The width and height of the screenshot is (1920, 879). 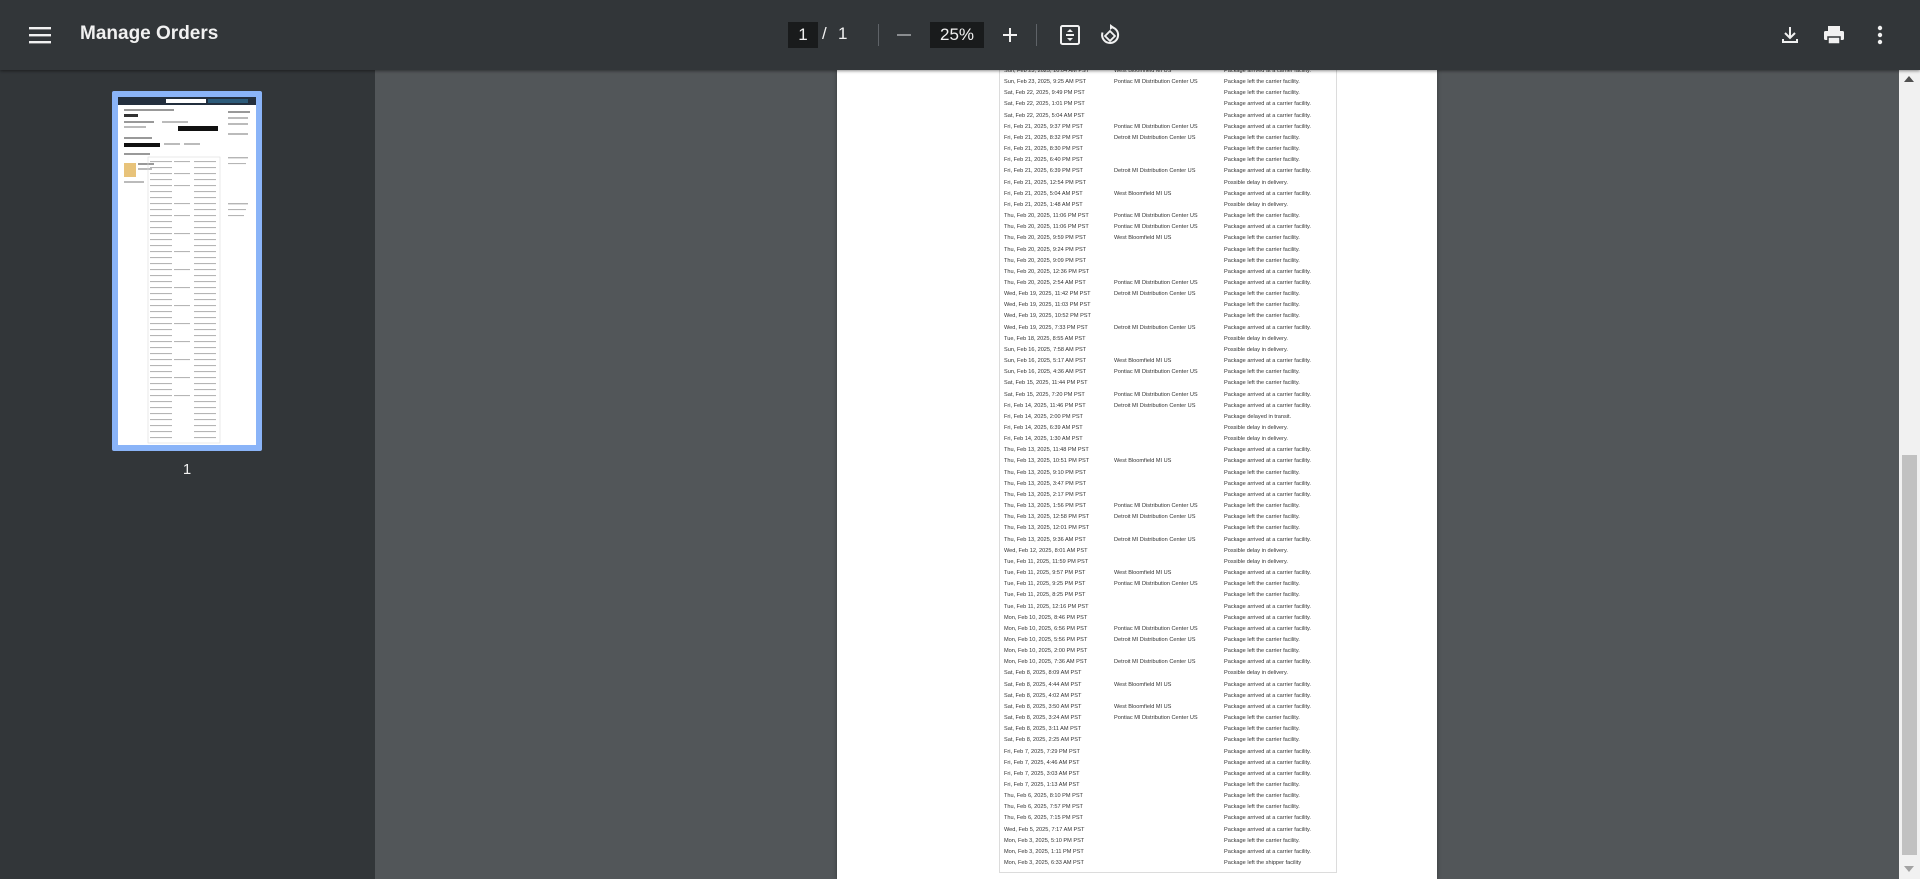 What do you see at coordinates (1880, 35) in the screenshot?
I see `more-options-button` at bounding box center [1880, 35].